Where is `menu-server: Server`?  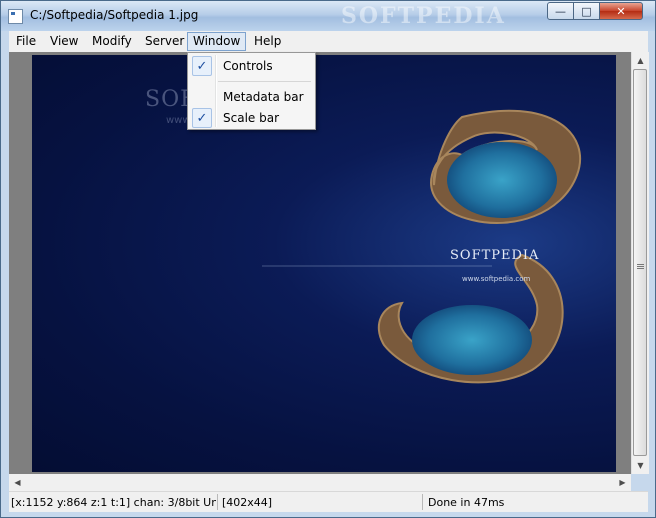
menu-server: Server is located at coordinates (164, 41).